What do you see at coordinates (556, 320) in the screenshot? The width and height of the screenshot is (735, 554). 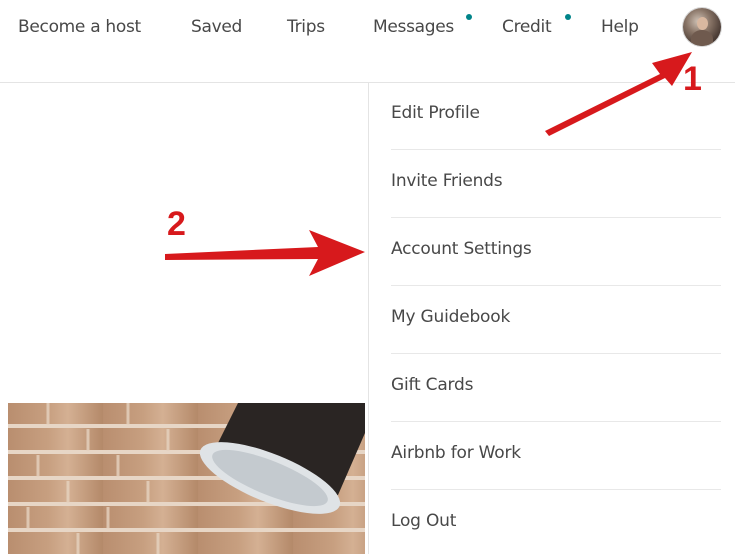 I see `menu-item-my-guidebook: My Guidebook` at bounding box center [556, 320].